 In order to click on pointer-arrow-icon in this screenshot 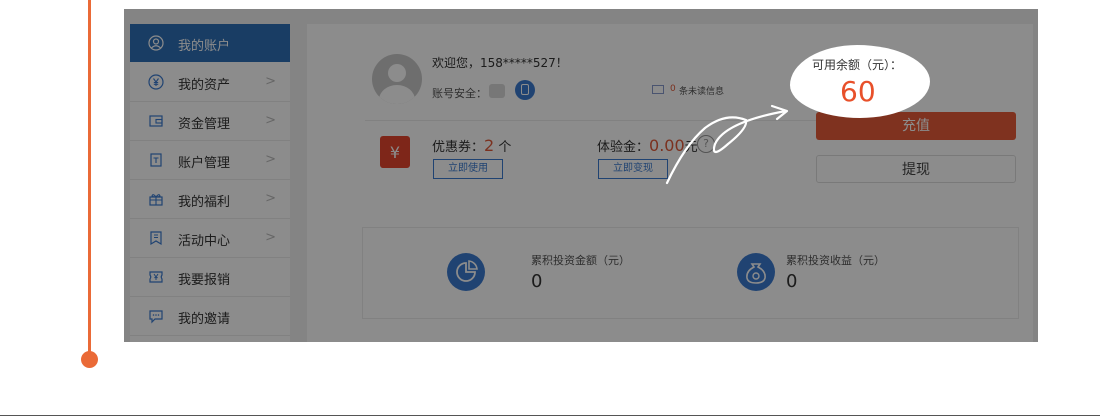, I will do `click(727, 144)`.